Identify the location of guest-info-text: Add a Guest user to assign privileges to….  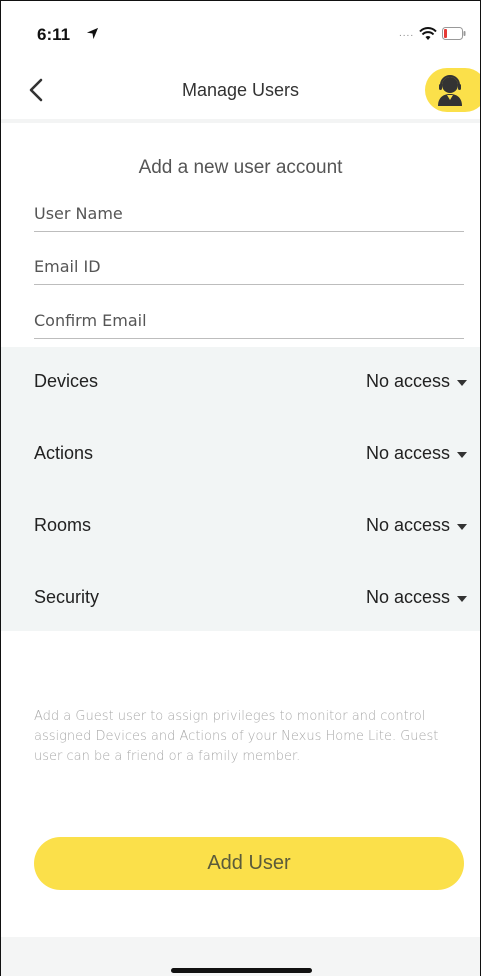
(236, 736).